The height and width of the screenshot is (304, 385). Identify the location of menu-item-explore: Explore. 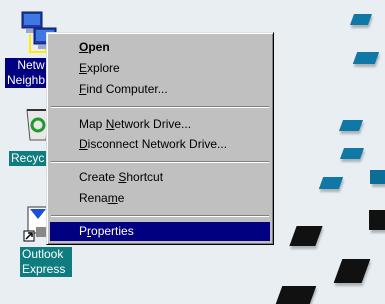
(160, 68).